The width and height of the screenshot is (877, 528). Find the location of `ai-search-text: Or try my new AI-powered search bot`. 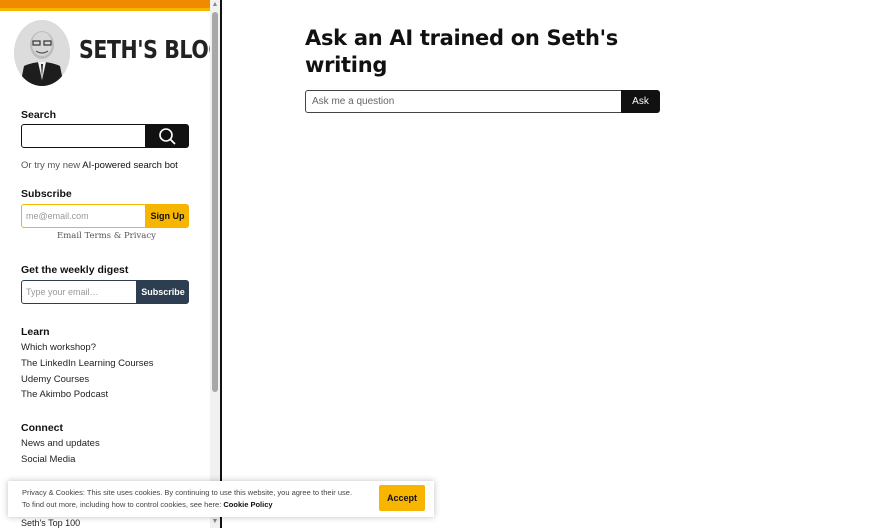

ai-search-text: Or try my new AI-powered search bot is located at coordinates (99, 165).